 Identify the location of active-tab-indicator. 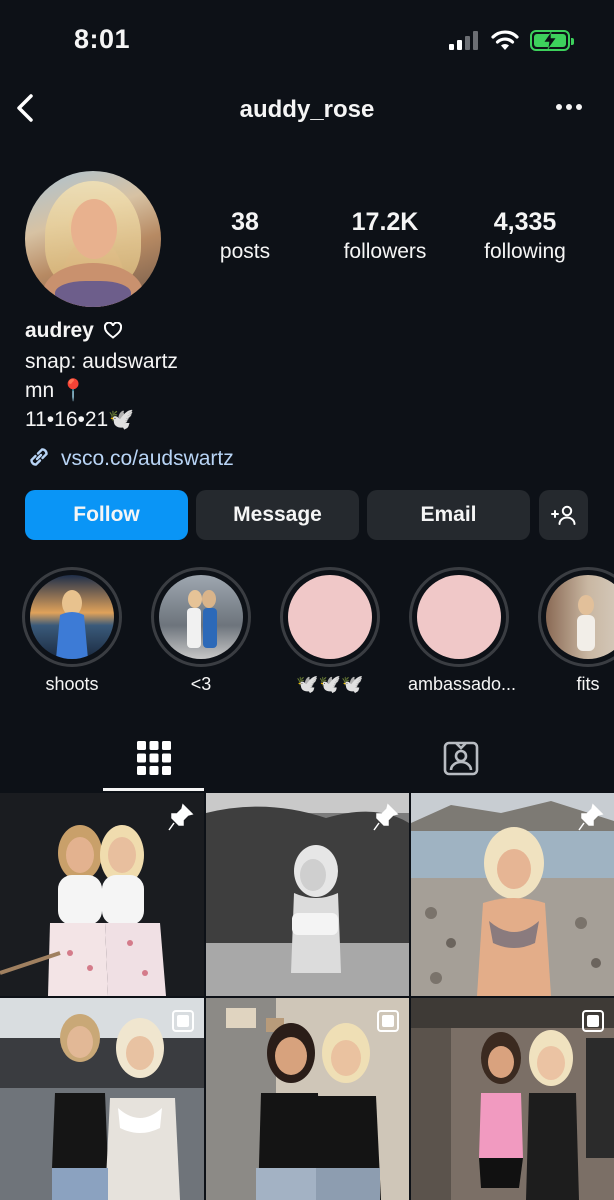
(153, 789).